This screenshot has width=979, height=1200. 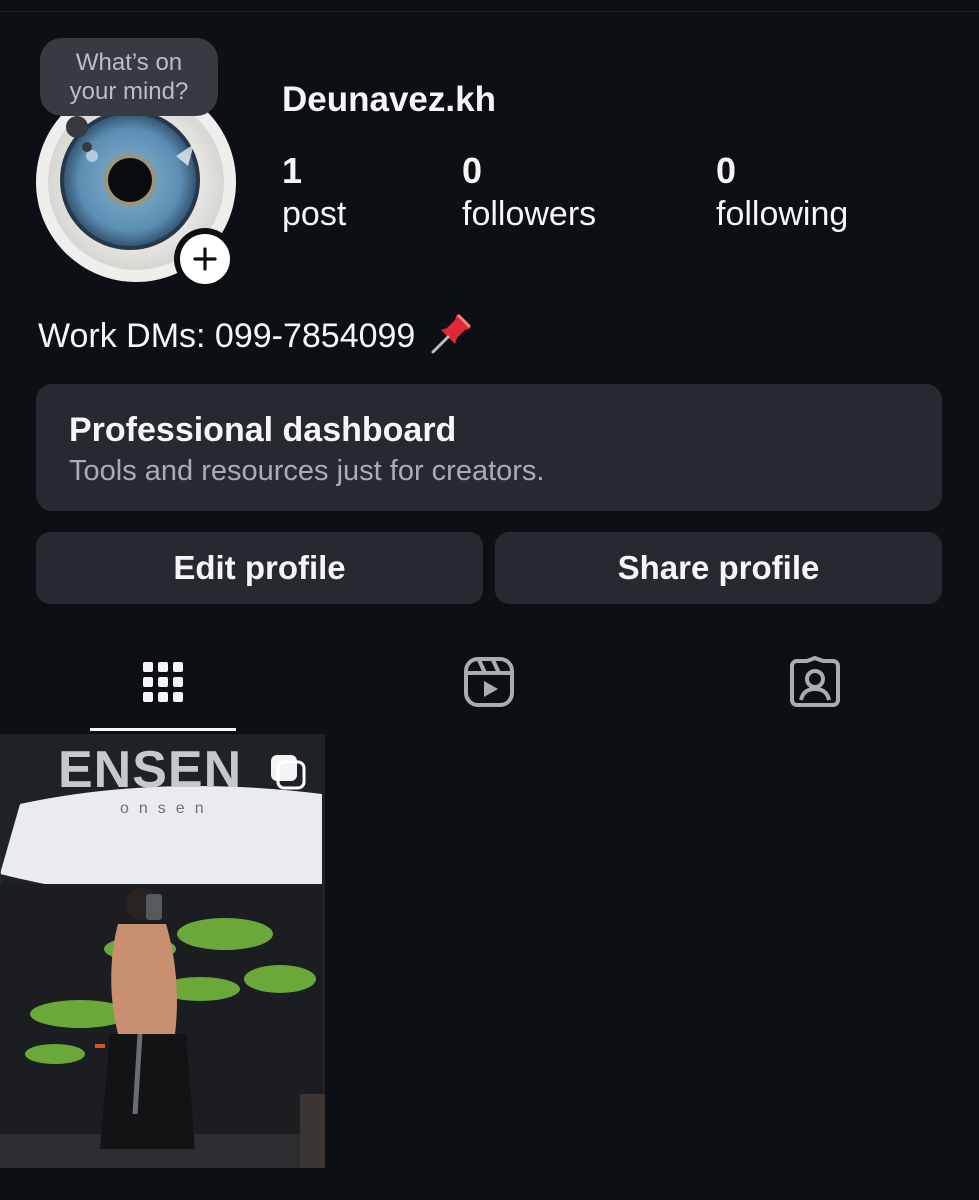 I want to click on stat-posts: 1 post, so click(x=314, y=193).